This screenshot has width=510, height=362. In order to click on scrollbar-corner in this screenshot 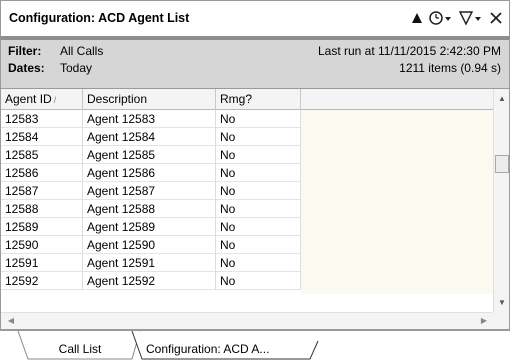, I will do `click(500, 320)`.